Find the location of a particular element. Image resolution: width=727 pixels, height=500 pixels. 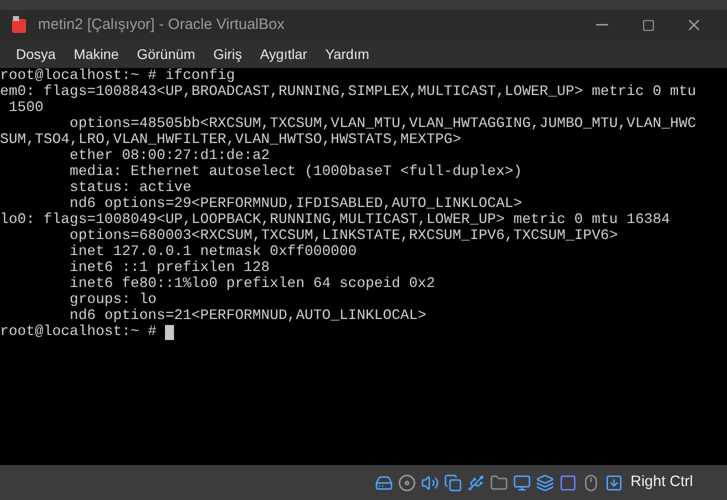

terminal-line: status: active is located at coordinates (130, 188).